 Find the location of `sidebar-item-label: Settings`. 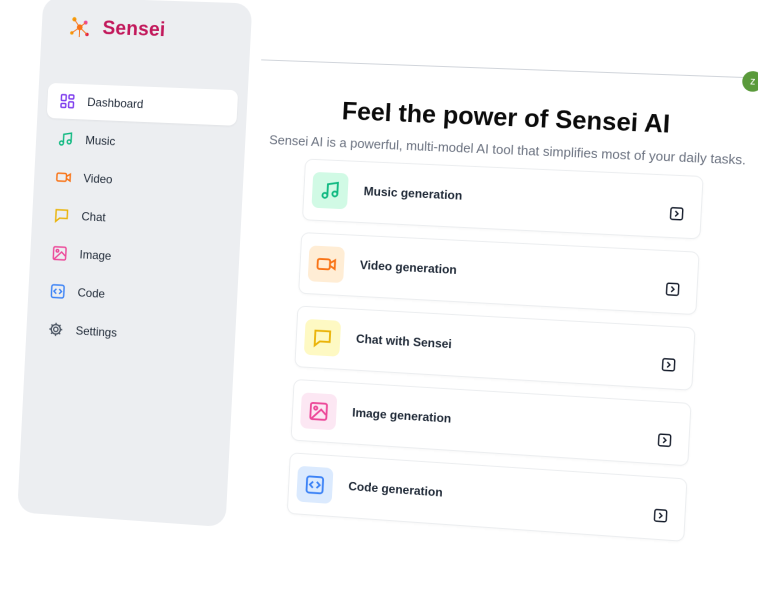

sidebar-item-label: Settings is located at coordinates (96, 331).